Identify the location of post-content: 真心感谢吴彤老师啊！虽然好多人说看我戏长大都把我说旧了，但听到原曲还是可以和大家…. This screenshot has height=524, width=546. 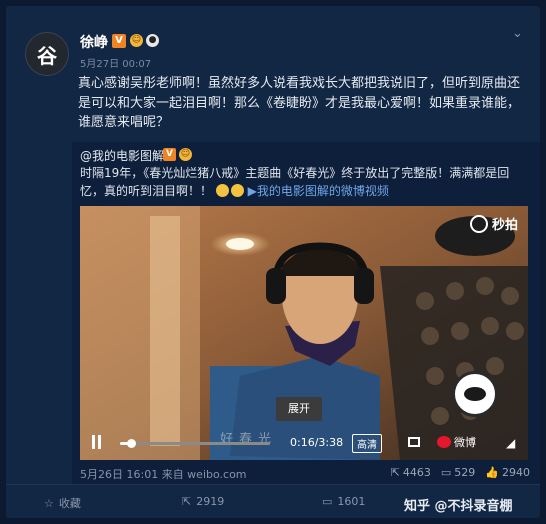
(299, 103).